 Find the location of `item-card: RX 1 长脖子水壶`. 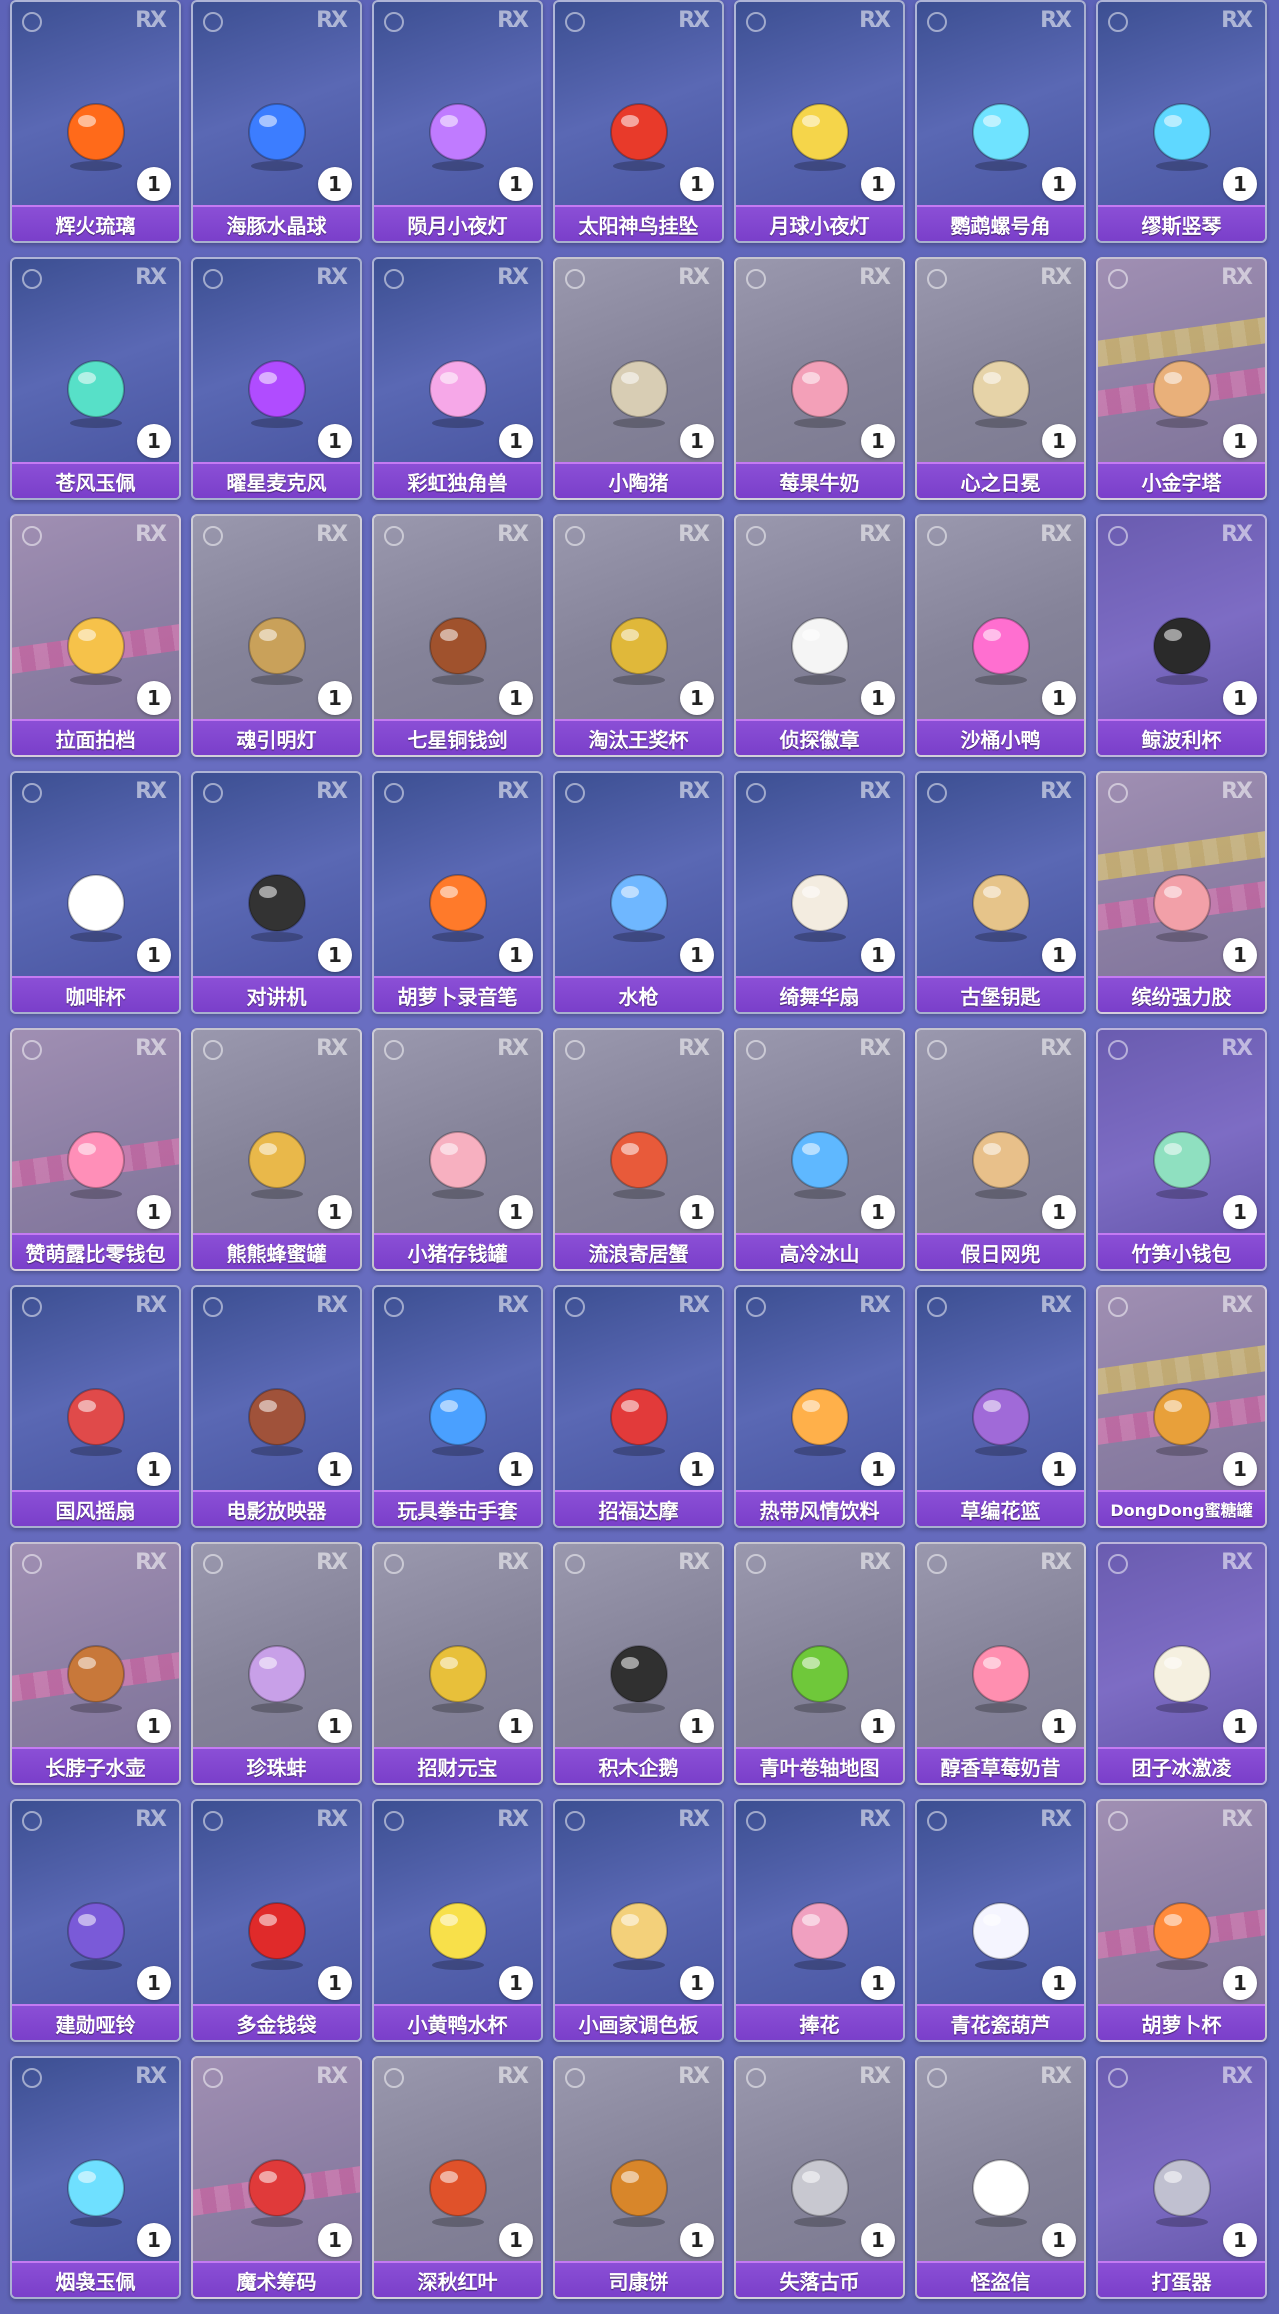

item-card: RX 1 长脖子水壶 is located at coordinates (95, 1663).